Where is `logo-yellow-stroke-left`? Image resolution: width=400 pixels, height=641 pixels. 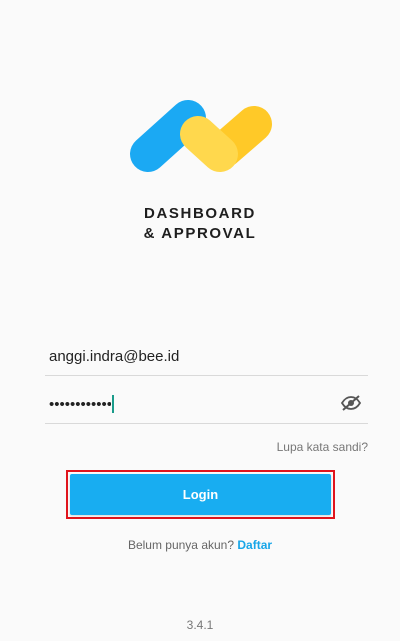 logo-yellow-stroke-left is located at coordinates (209, 144).